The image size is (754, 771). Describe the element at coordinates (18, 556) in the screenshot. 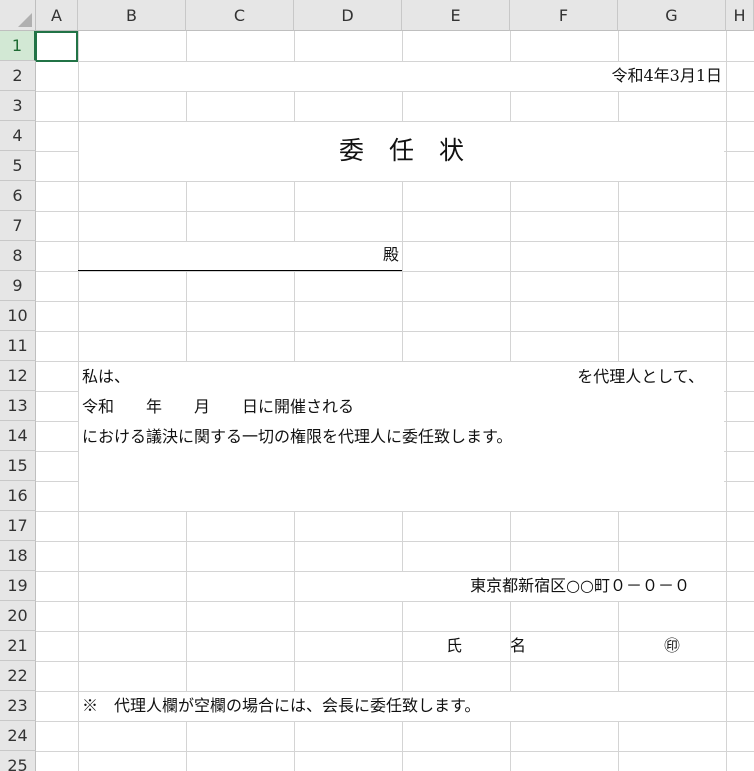

I see `row-header-18: 18` at that location.